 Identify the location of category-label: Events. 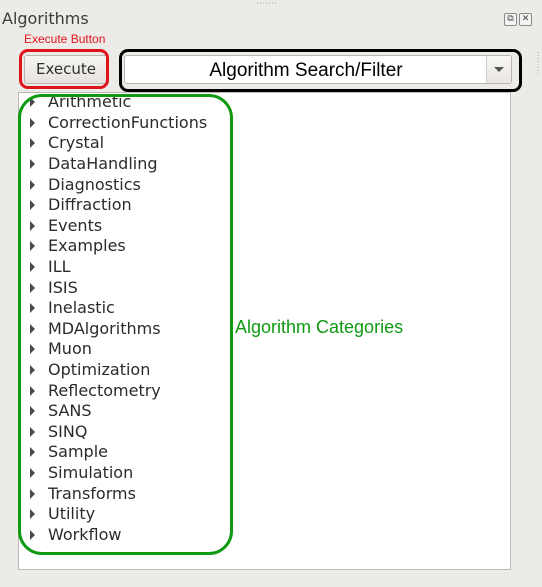
(75, 225).